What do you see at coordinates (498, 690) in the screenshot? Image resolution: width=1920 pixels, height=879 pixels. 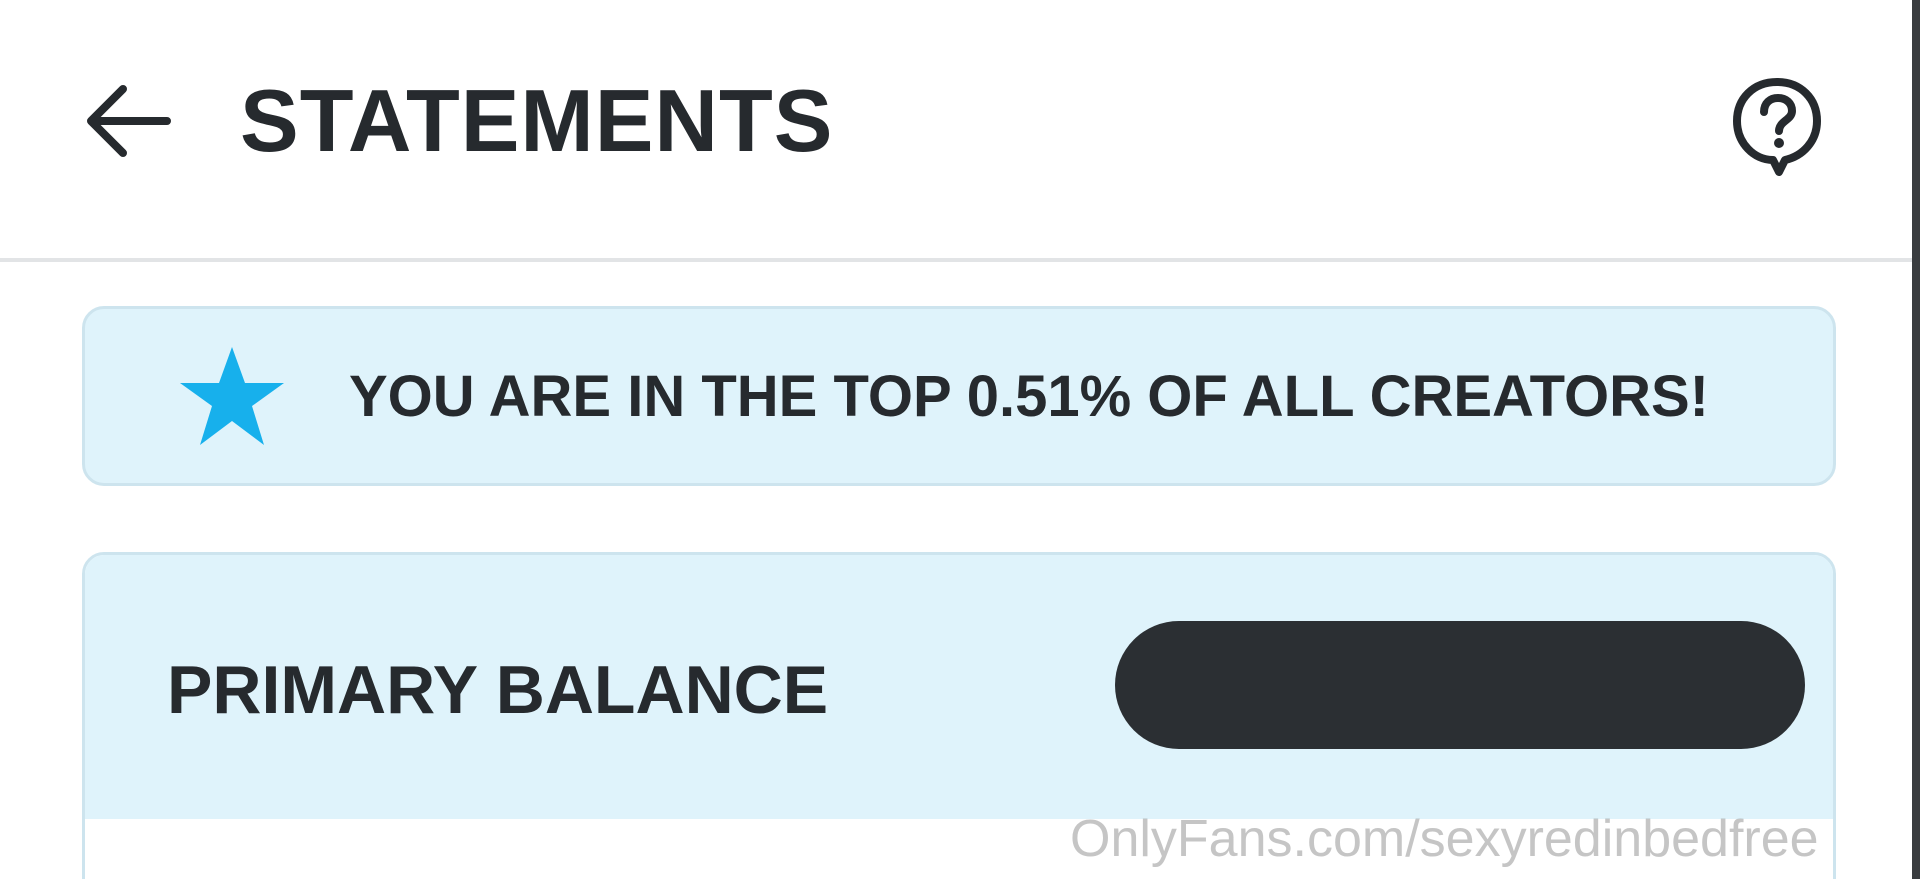 I see `primary-balance-label: PRIMARY BALANCE` at bounding box center [498, 690].